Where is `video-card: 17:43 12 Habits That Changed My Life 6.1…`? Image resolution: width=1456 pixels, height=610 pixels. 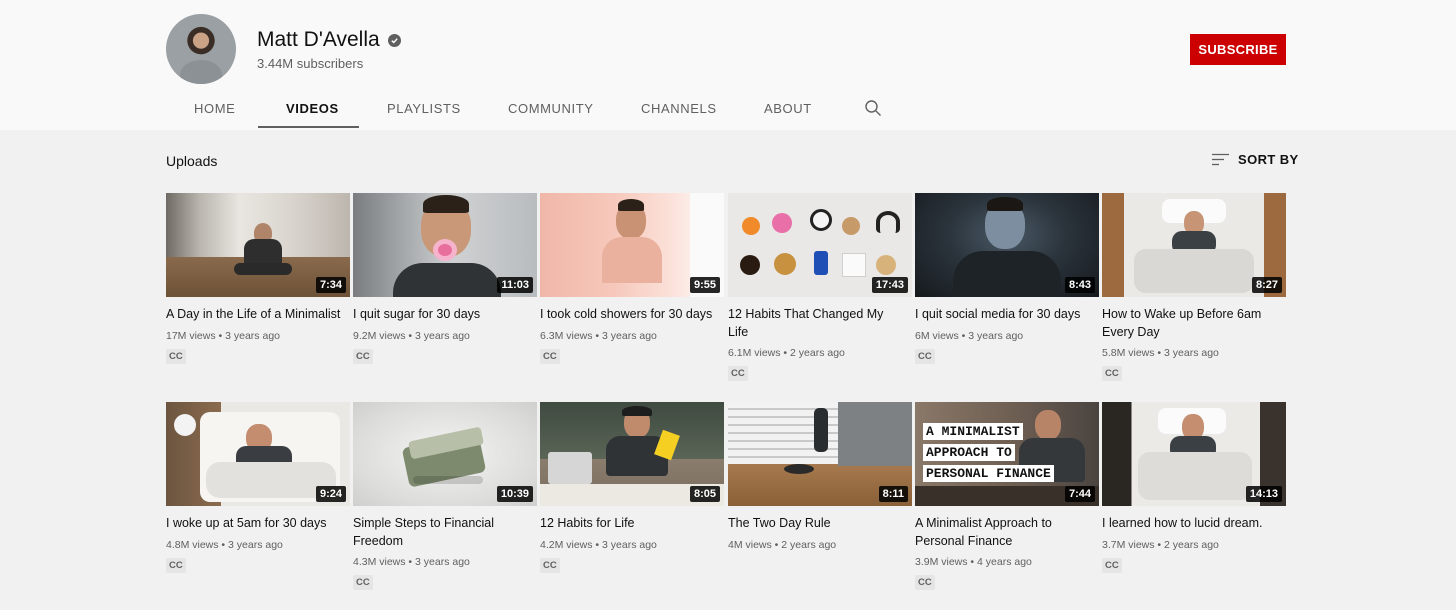 video-card: 17:43 12 Habits That Changed My Life 6.1… is located at coordinates (820, 287).